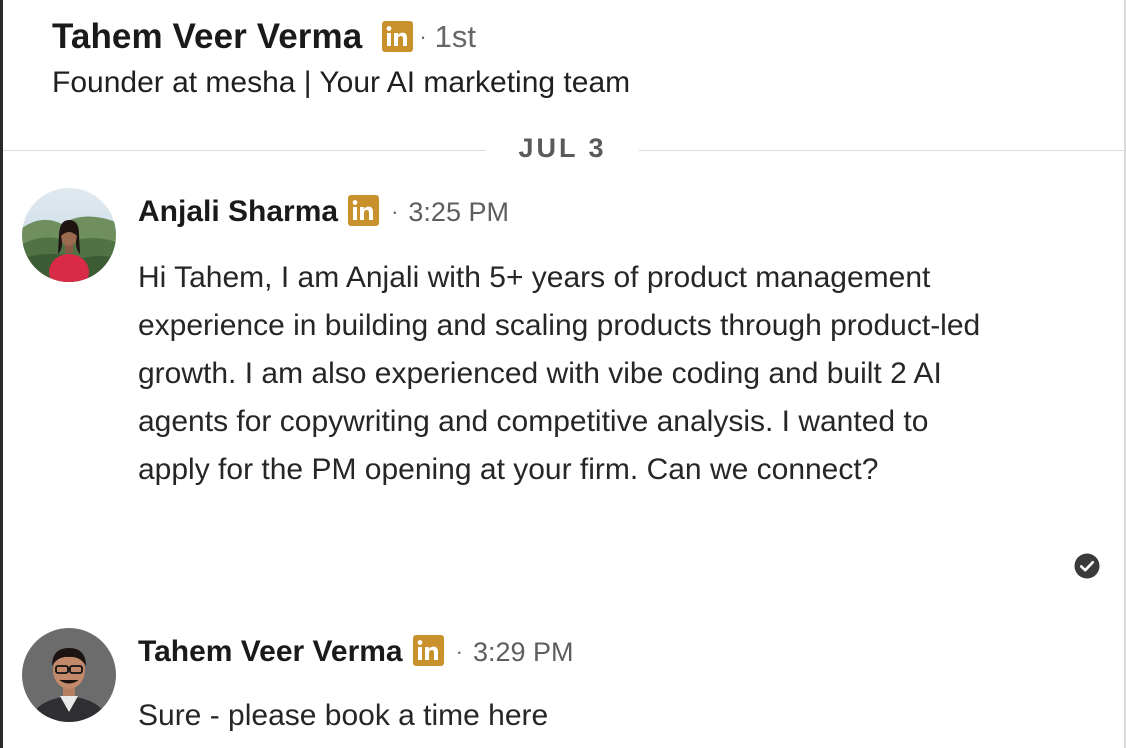 Image resolution: width=1126 pixels, height=748 pixels. I want to click on date-label: JUL 3, so click(562, 148).